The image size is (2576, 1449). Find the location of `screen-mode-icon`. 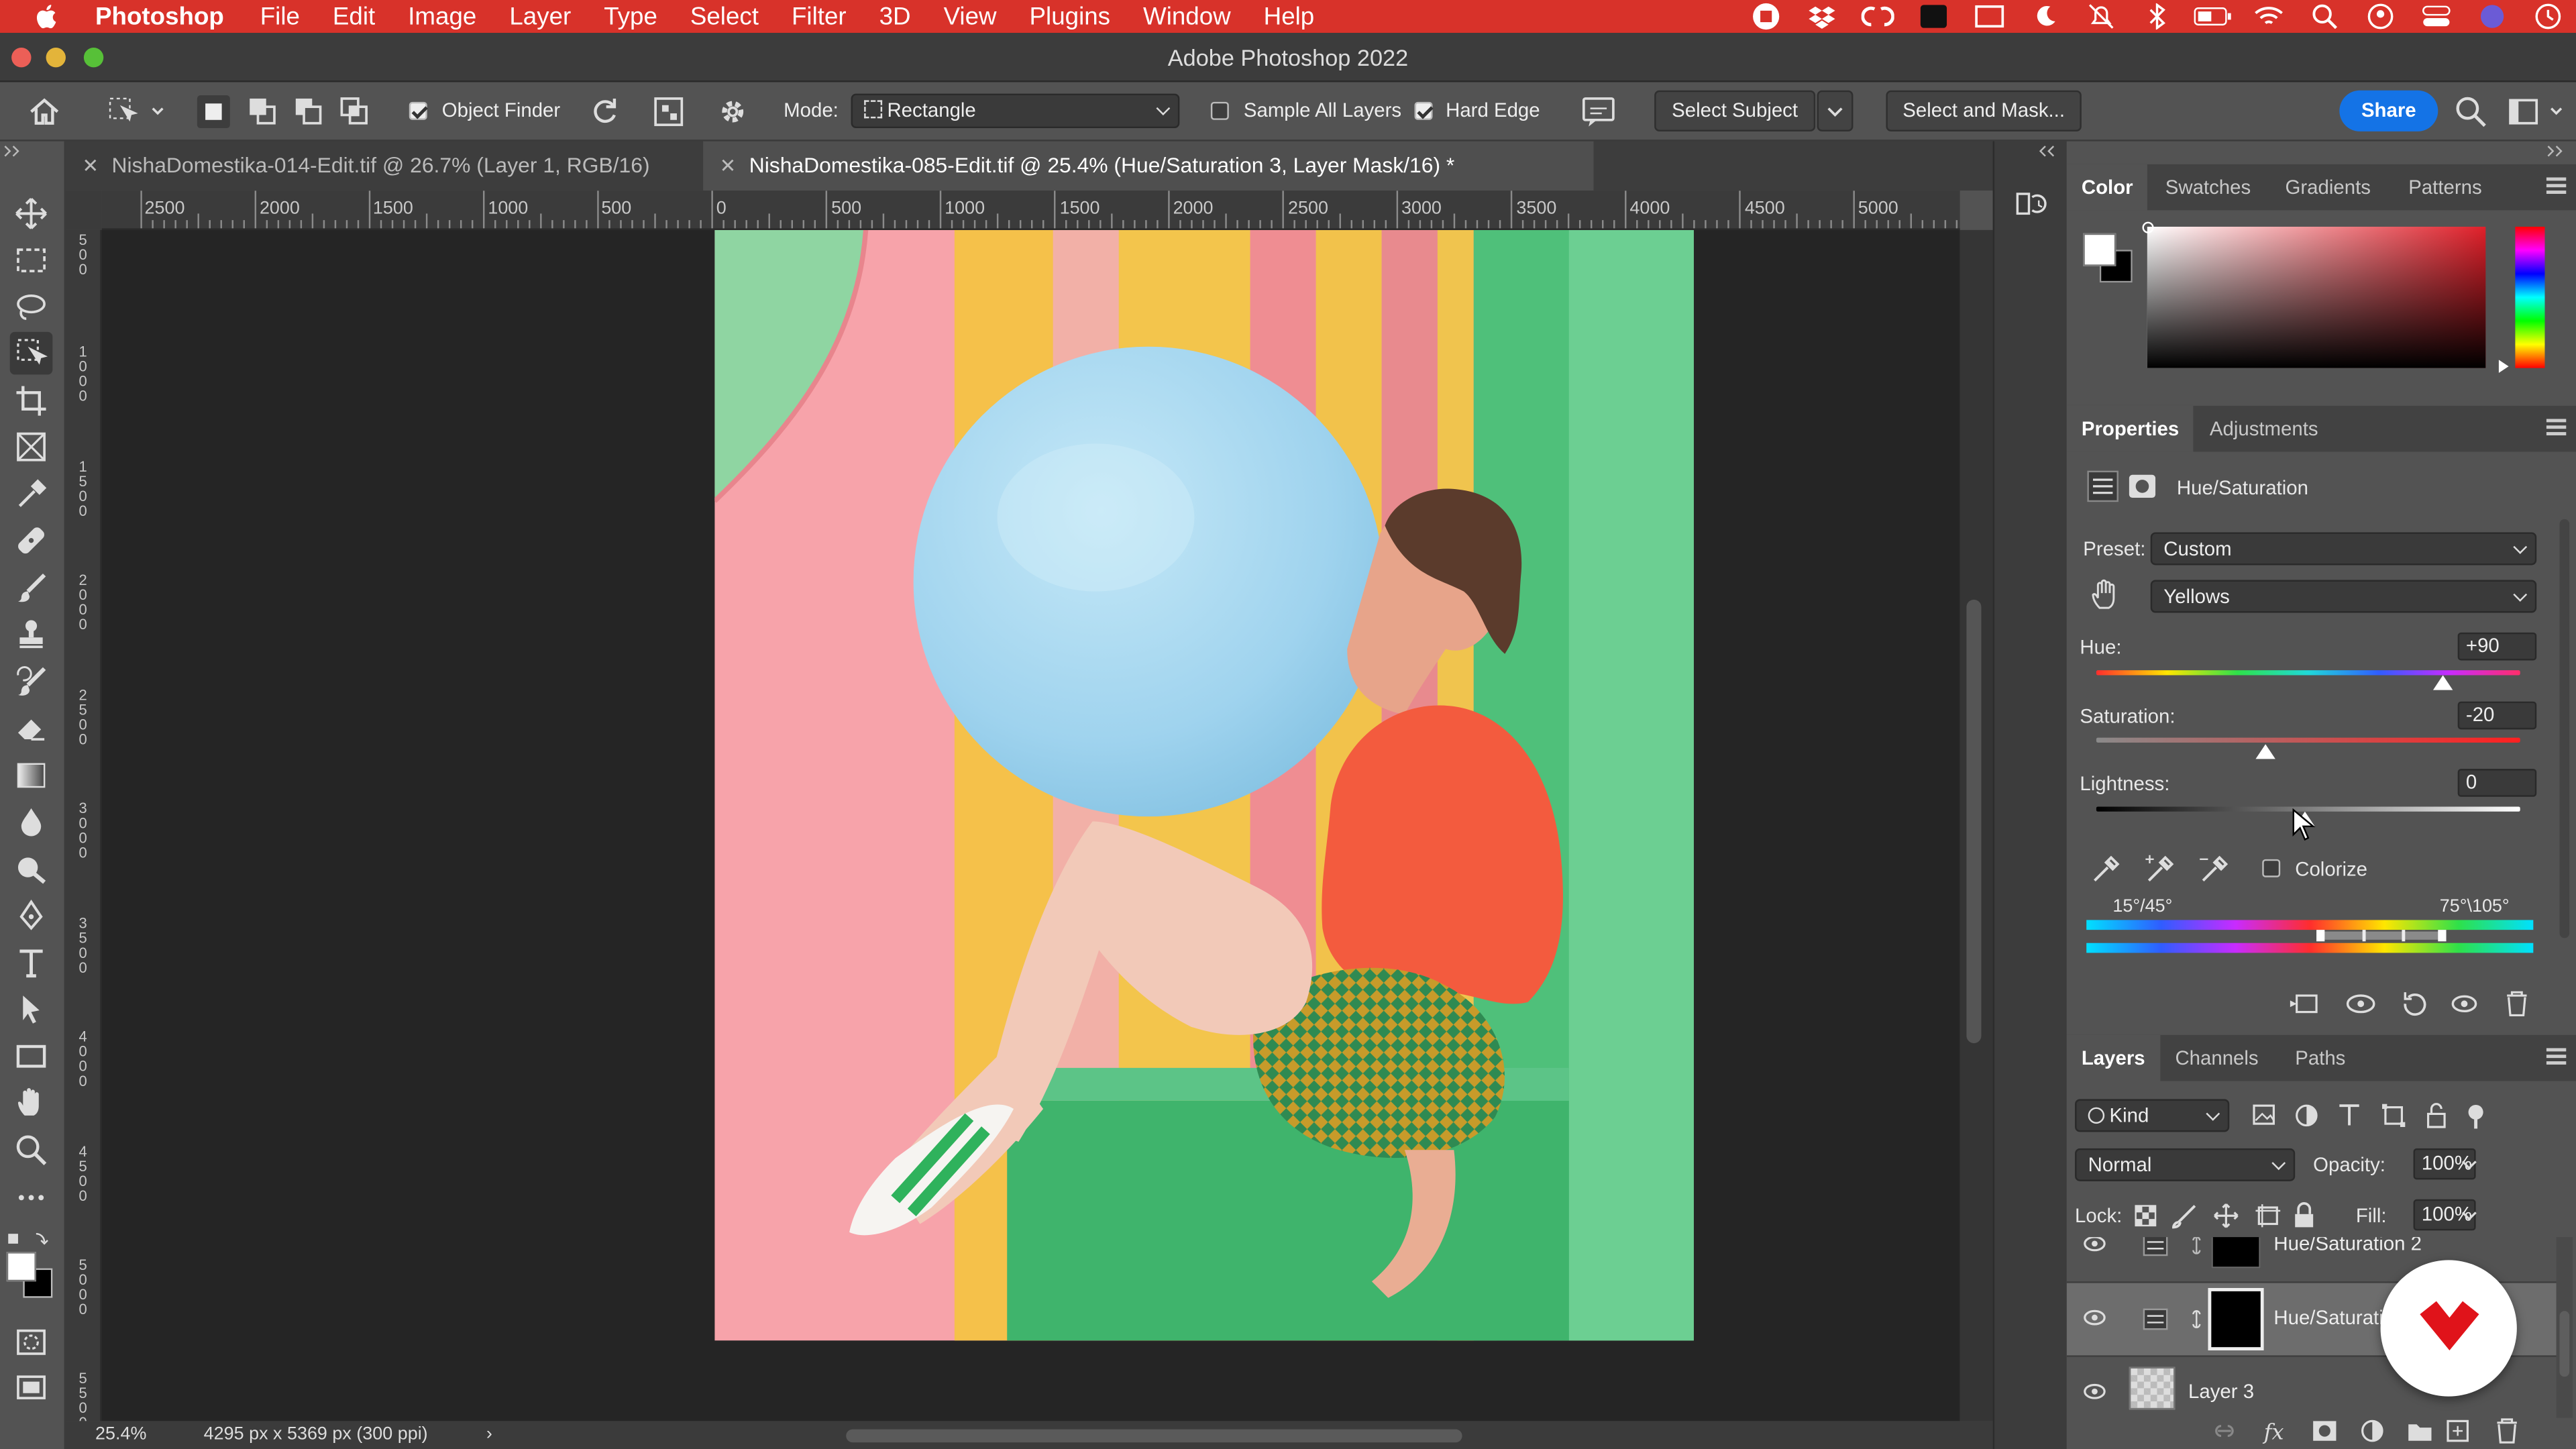

screen-mode-icon is located at coordinates (31, 1388).